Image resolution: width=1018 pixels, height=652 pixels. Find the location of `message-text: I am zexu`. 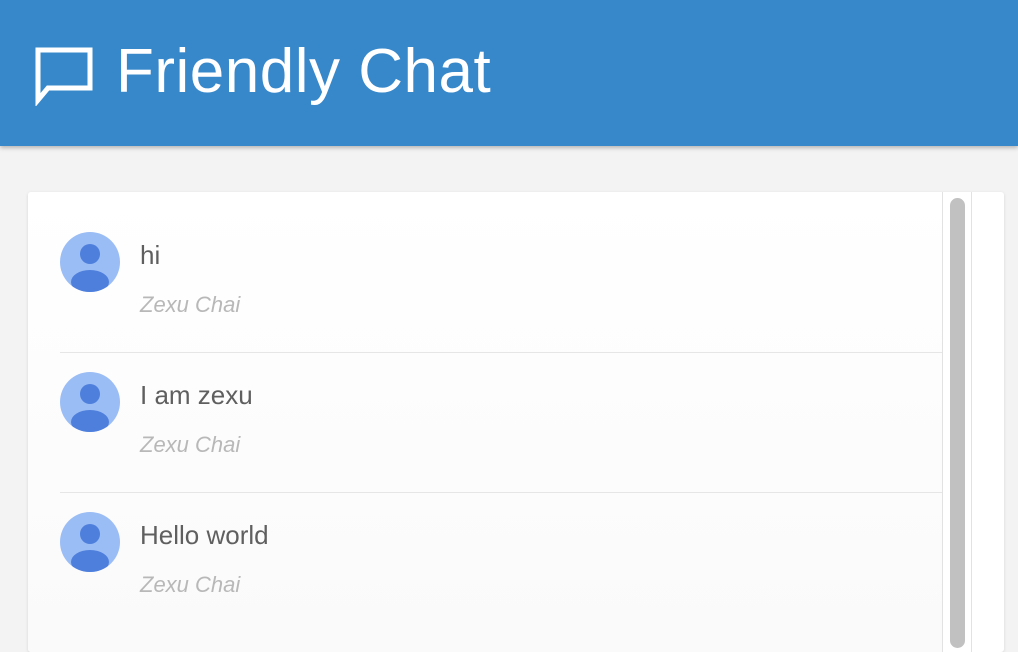

message-text: I am zexu is located at coordinates (196, 395).